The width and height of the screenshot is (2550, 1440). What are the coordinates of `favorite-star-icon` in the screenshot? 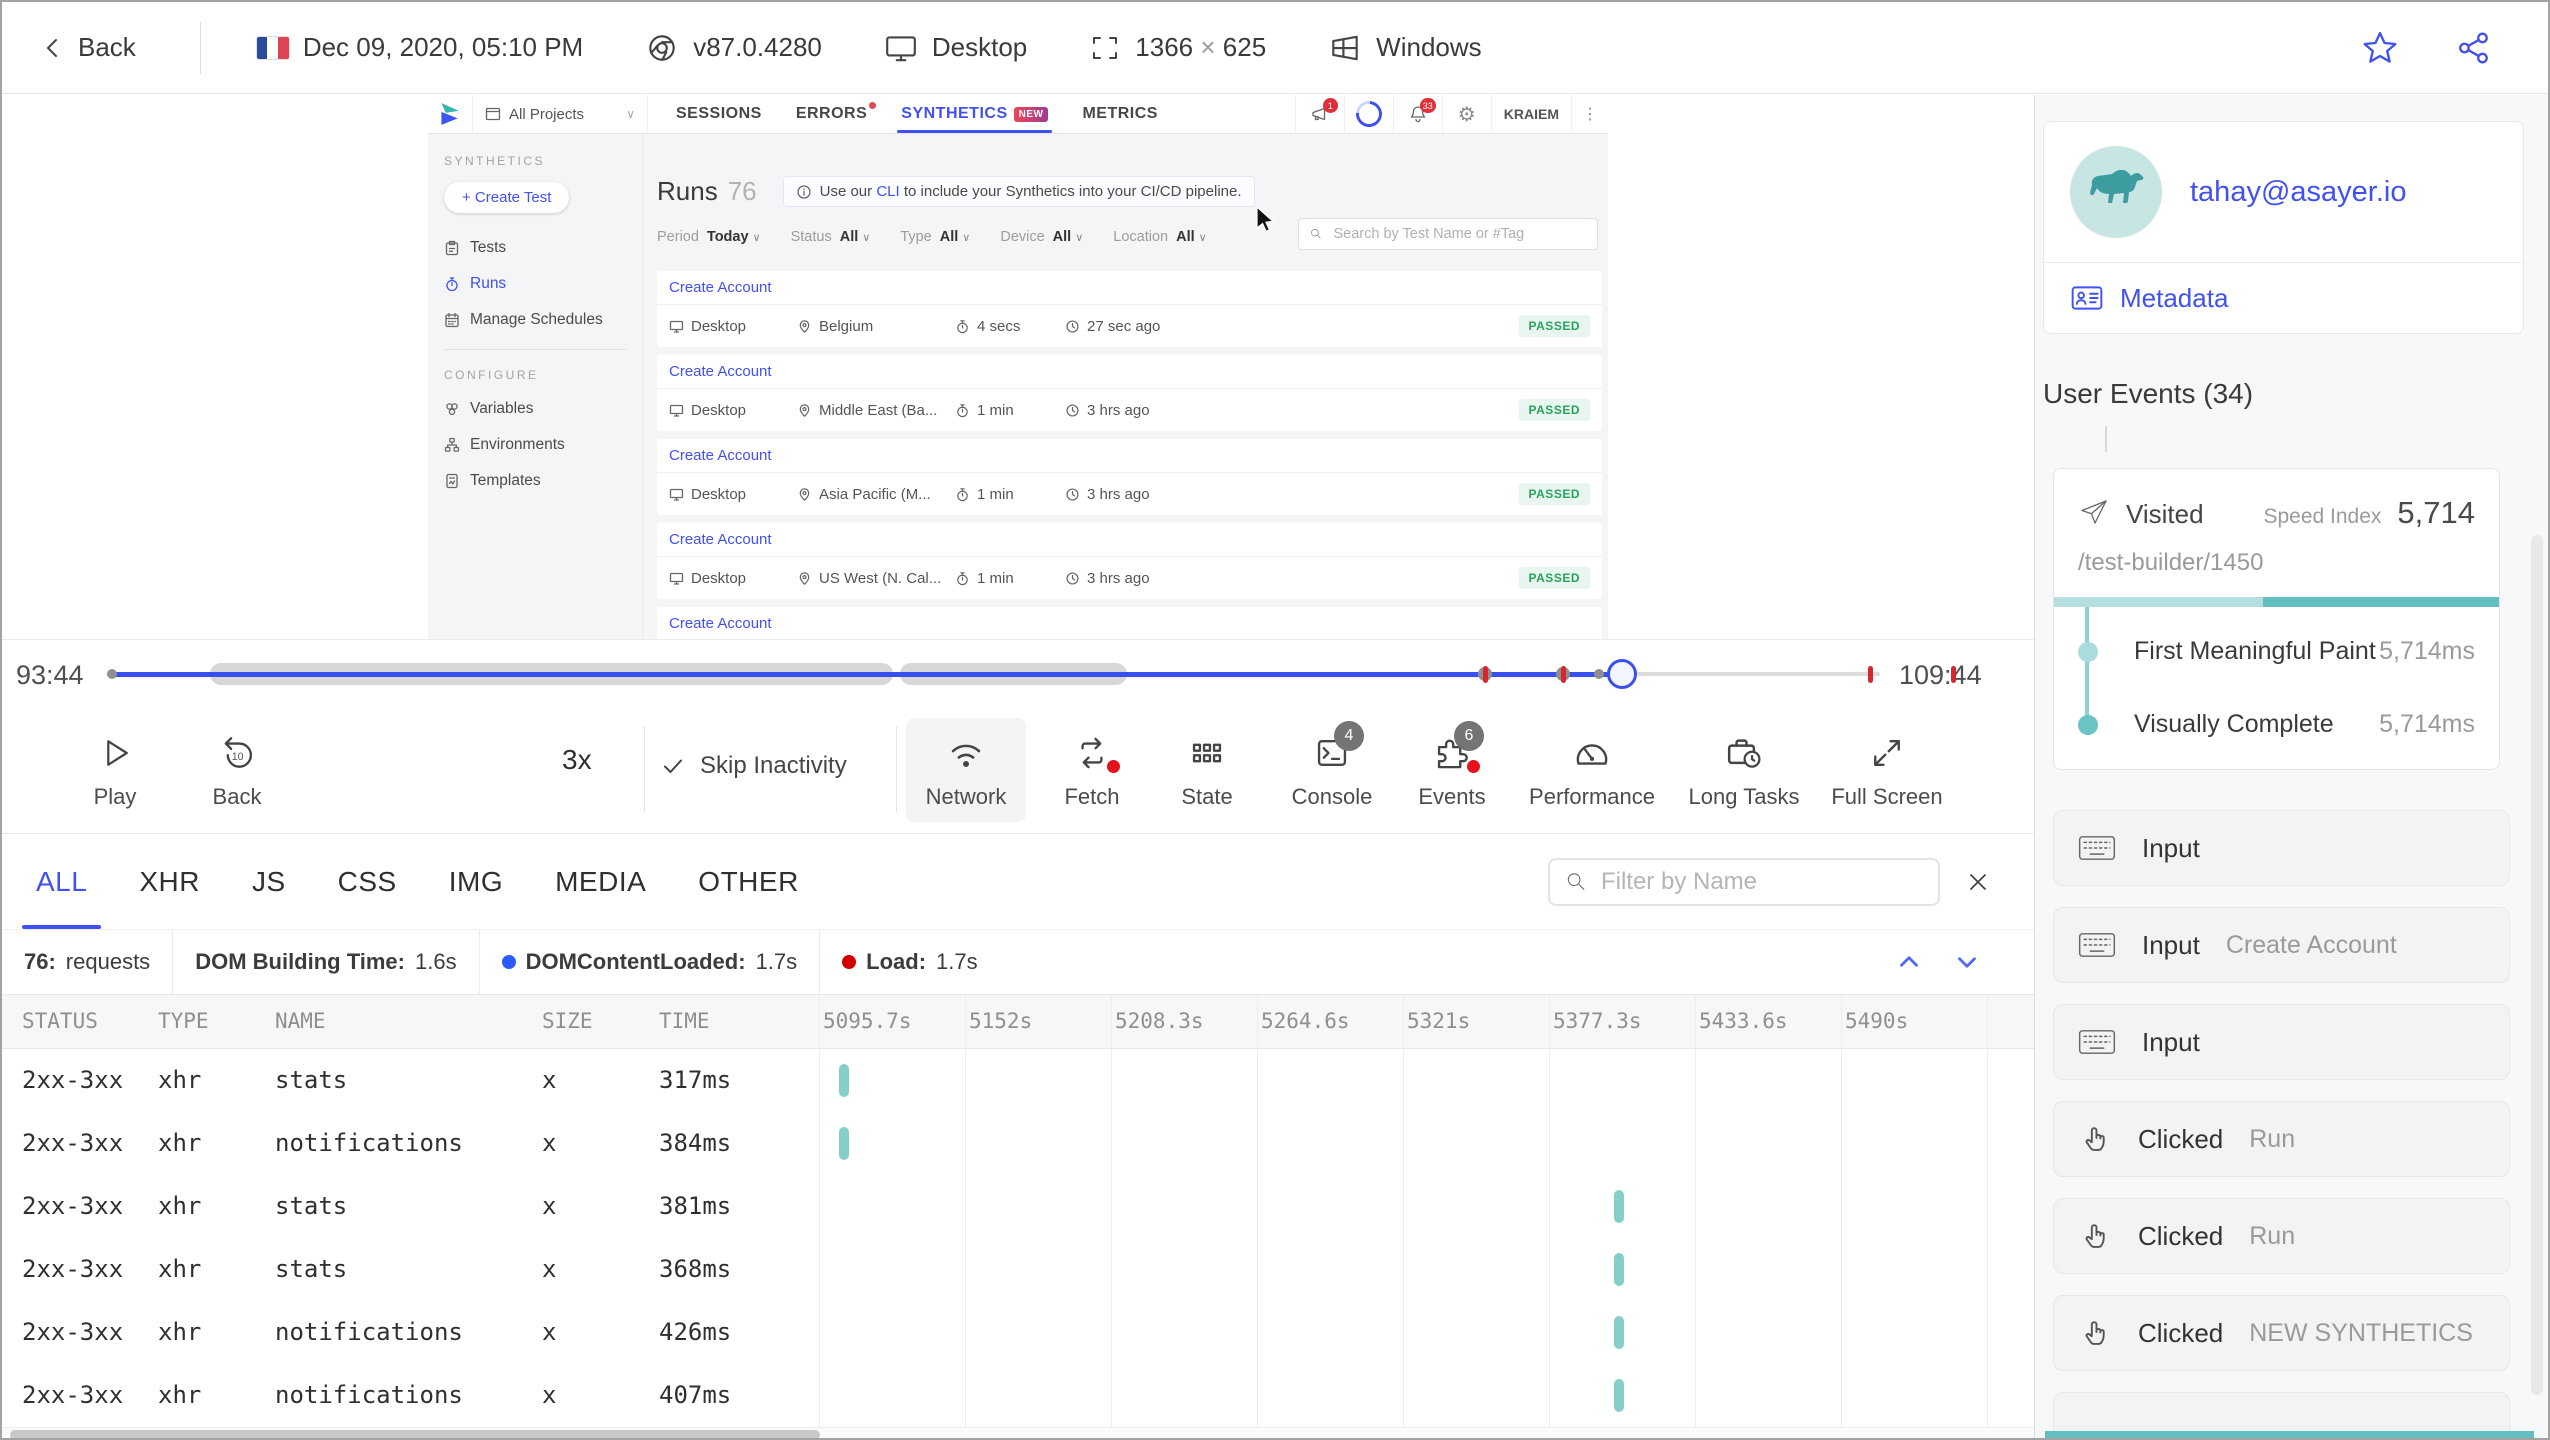 It's located at (2380, 48).